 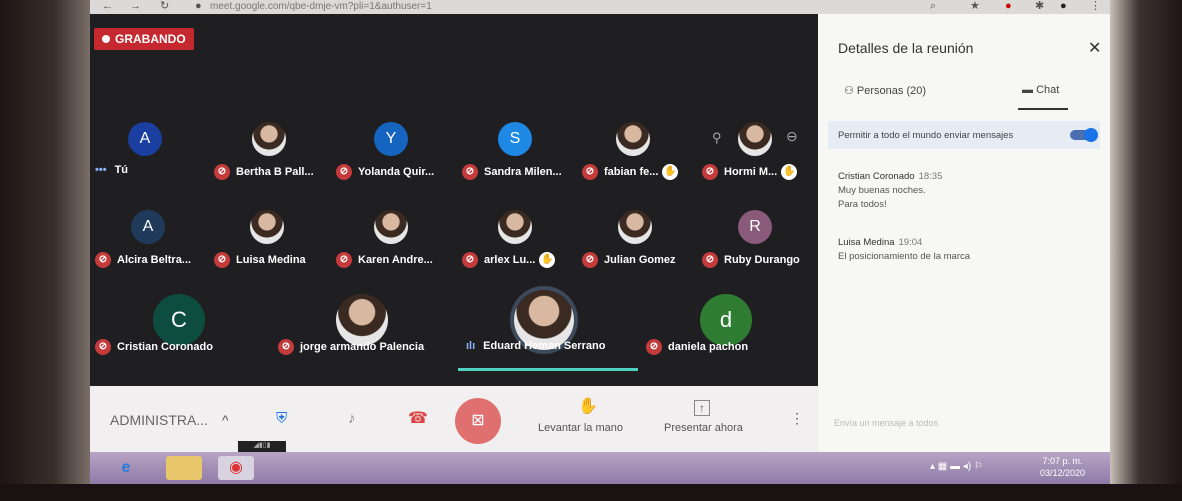 What do you see at coordinates (797, 418) in the screenshot?
I see `more-options-icon: ⋮` at bounding box center [797, 418].